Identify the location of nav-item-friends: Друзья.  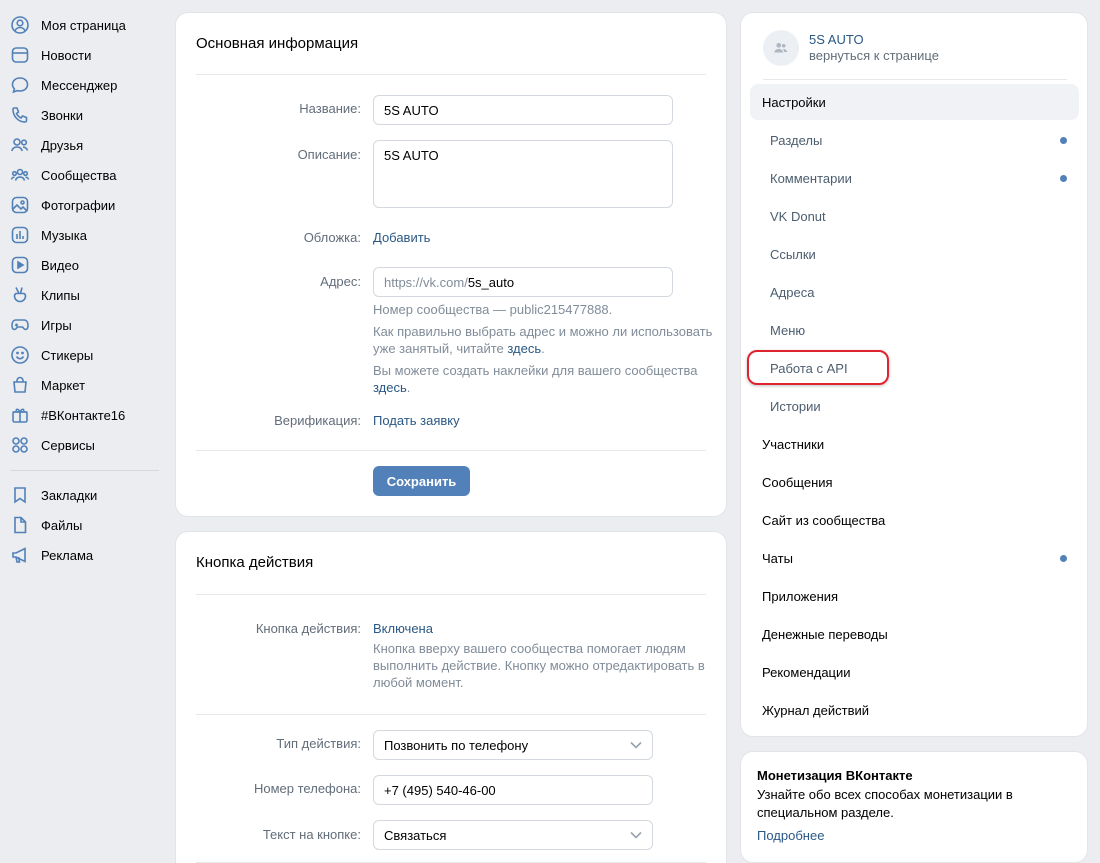
(82, 145).